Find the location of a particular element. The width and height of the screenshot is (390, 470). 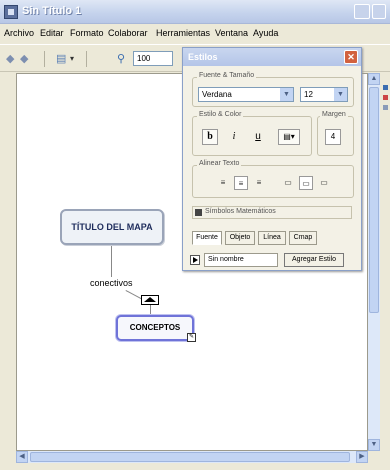

minimize-button is located at coordinates (362, 11).